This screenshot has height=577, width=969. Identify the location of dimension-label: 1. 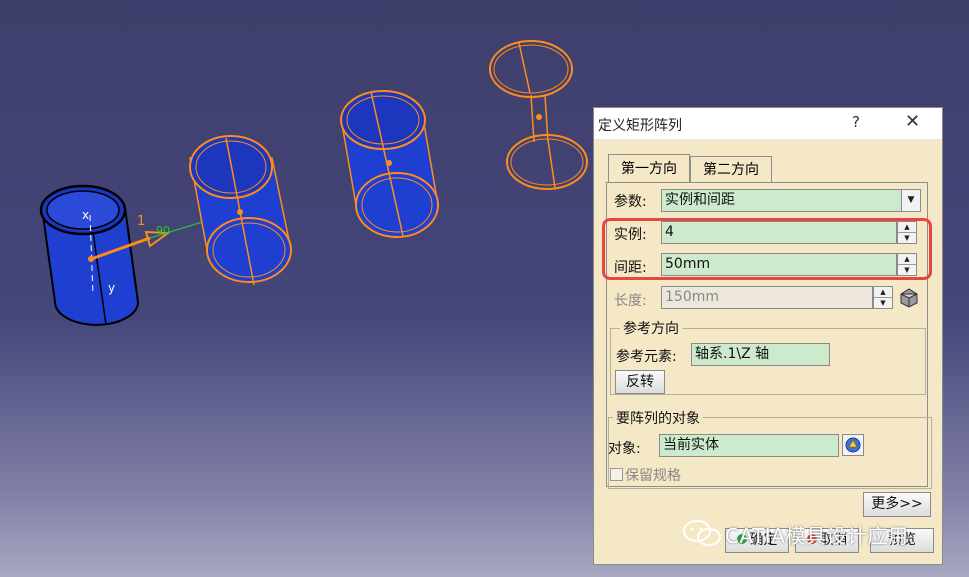
(141, 221).